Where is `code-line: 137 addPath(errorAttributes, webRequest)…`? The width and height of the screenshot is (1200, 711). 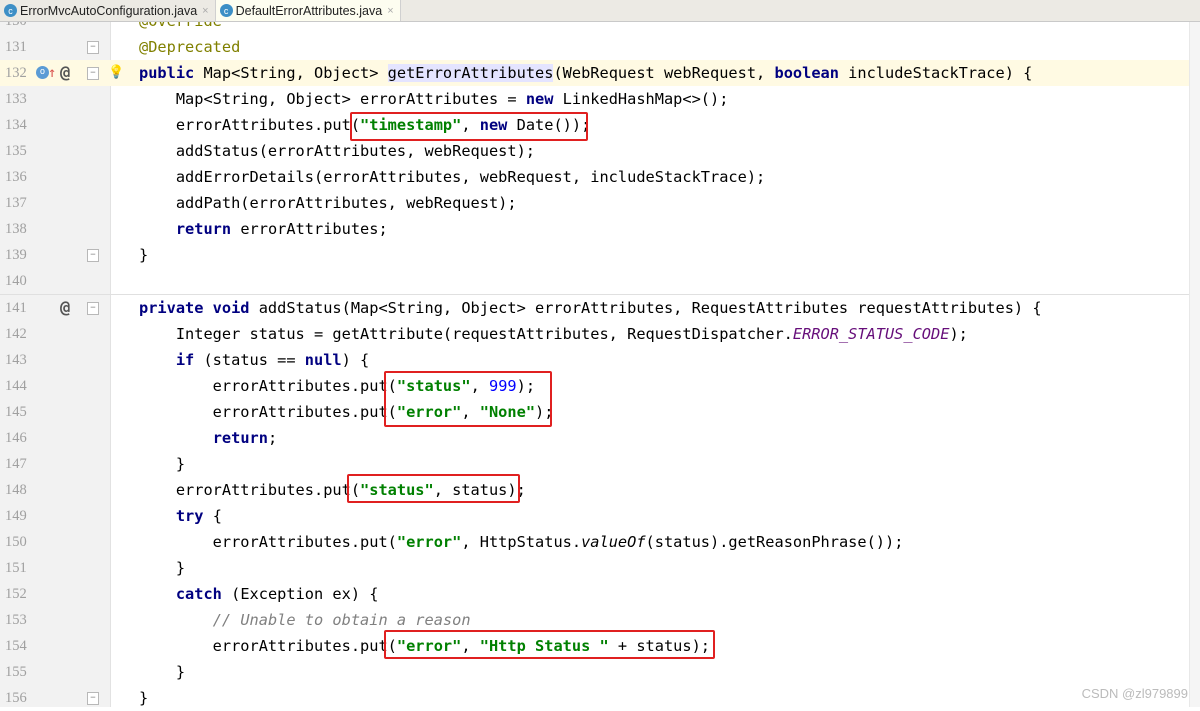 code-line: 137 addPath(errorAttributes, webRequest)… is located at coordinates (600, 203).